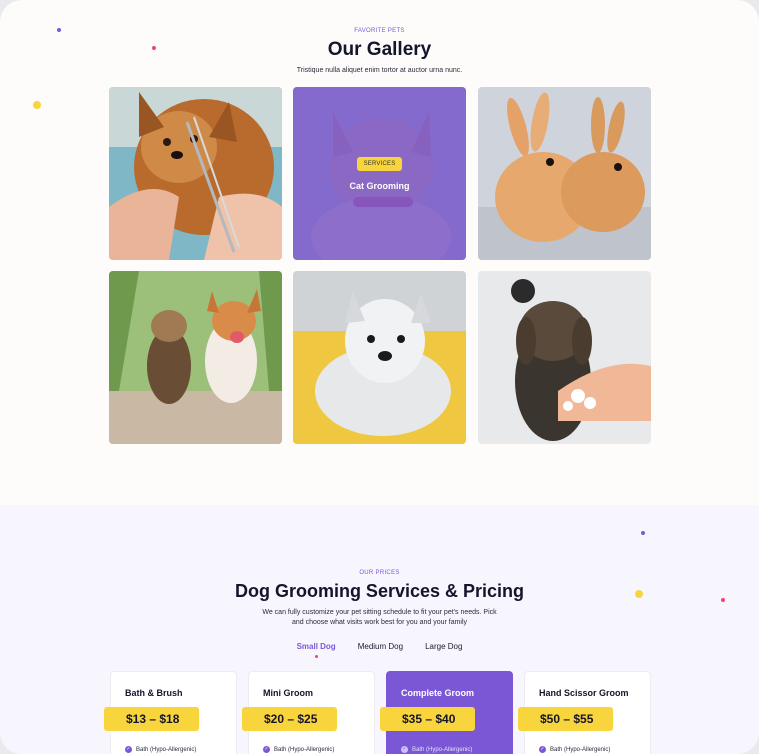 The image size is (759, 754). I want to click on bunnies-image, so click(564, 173).